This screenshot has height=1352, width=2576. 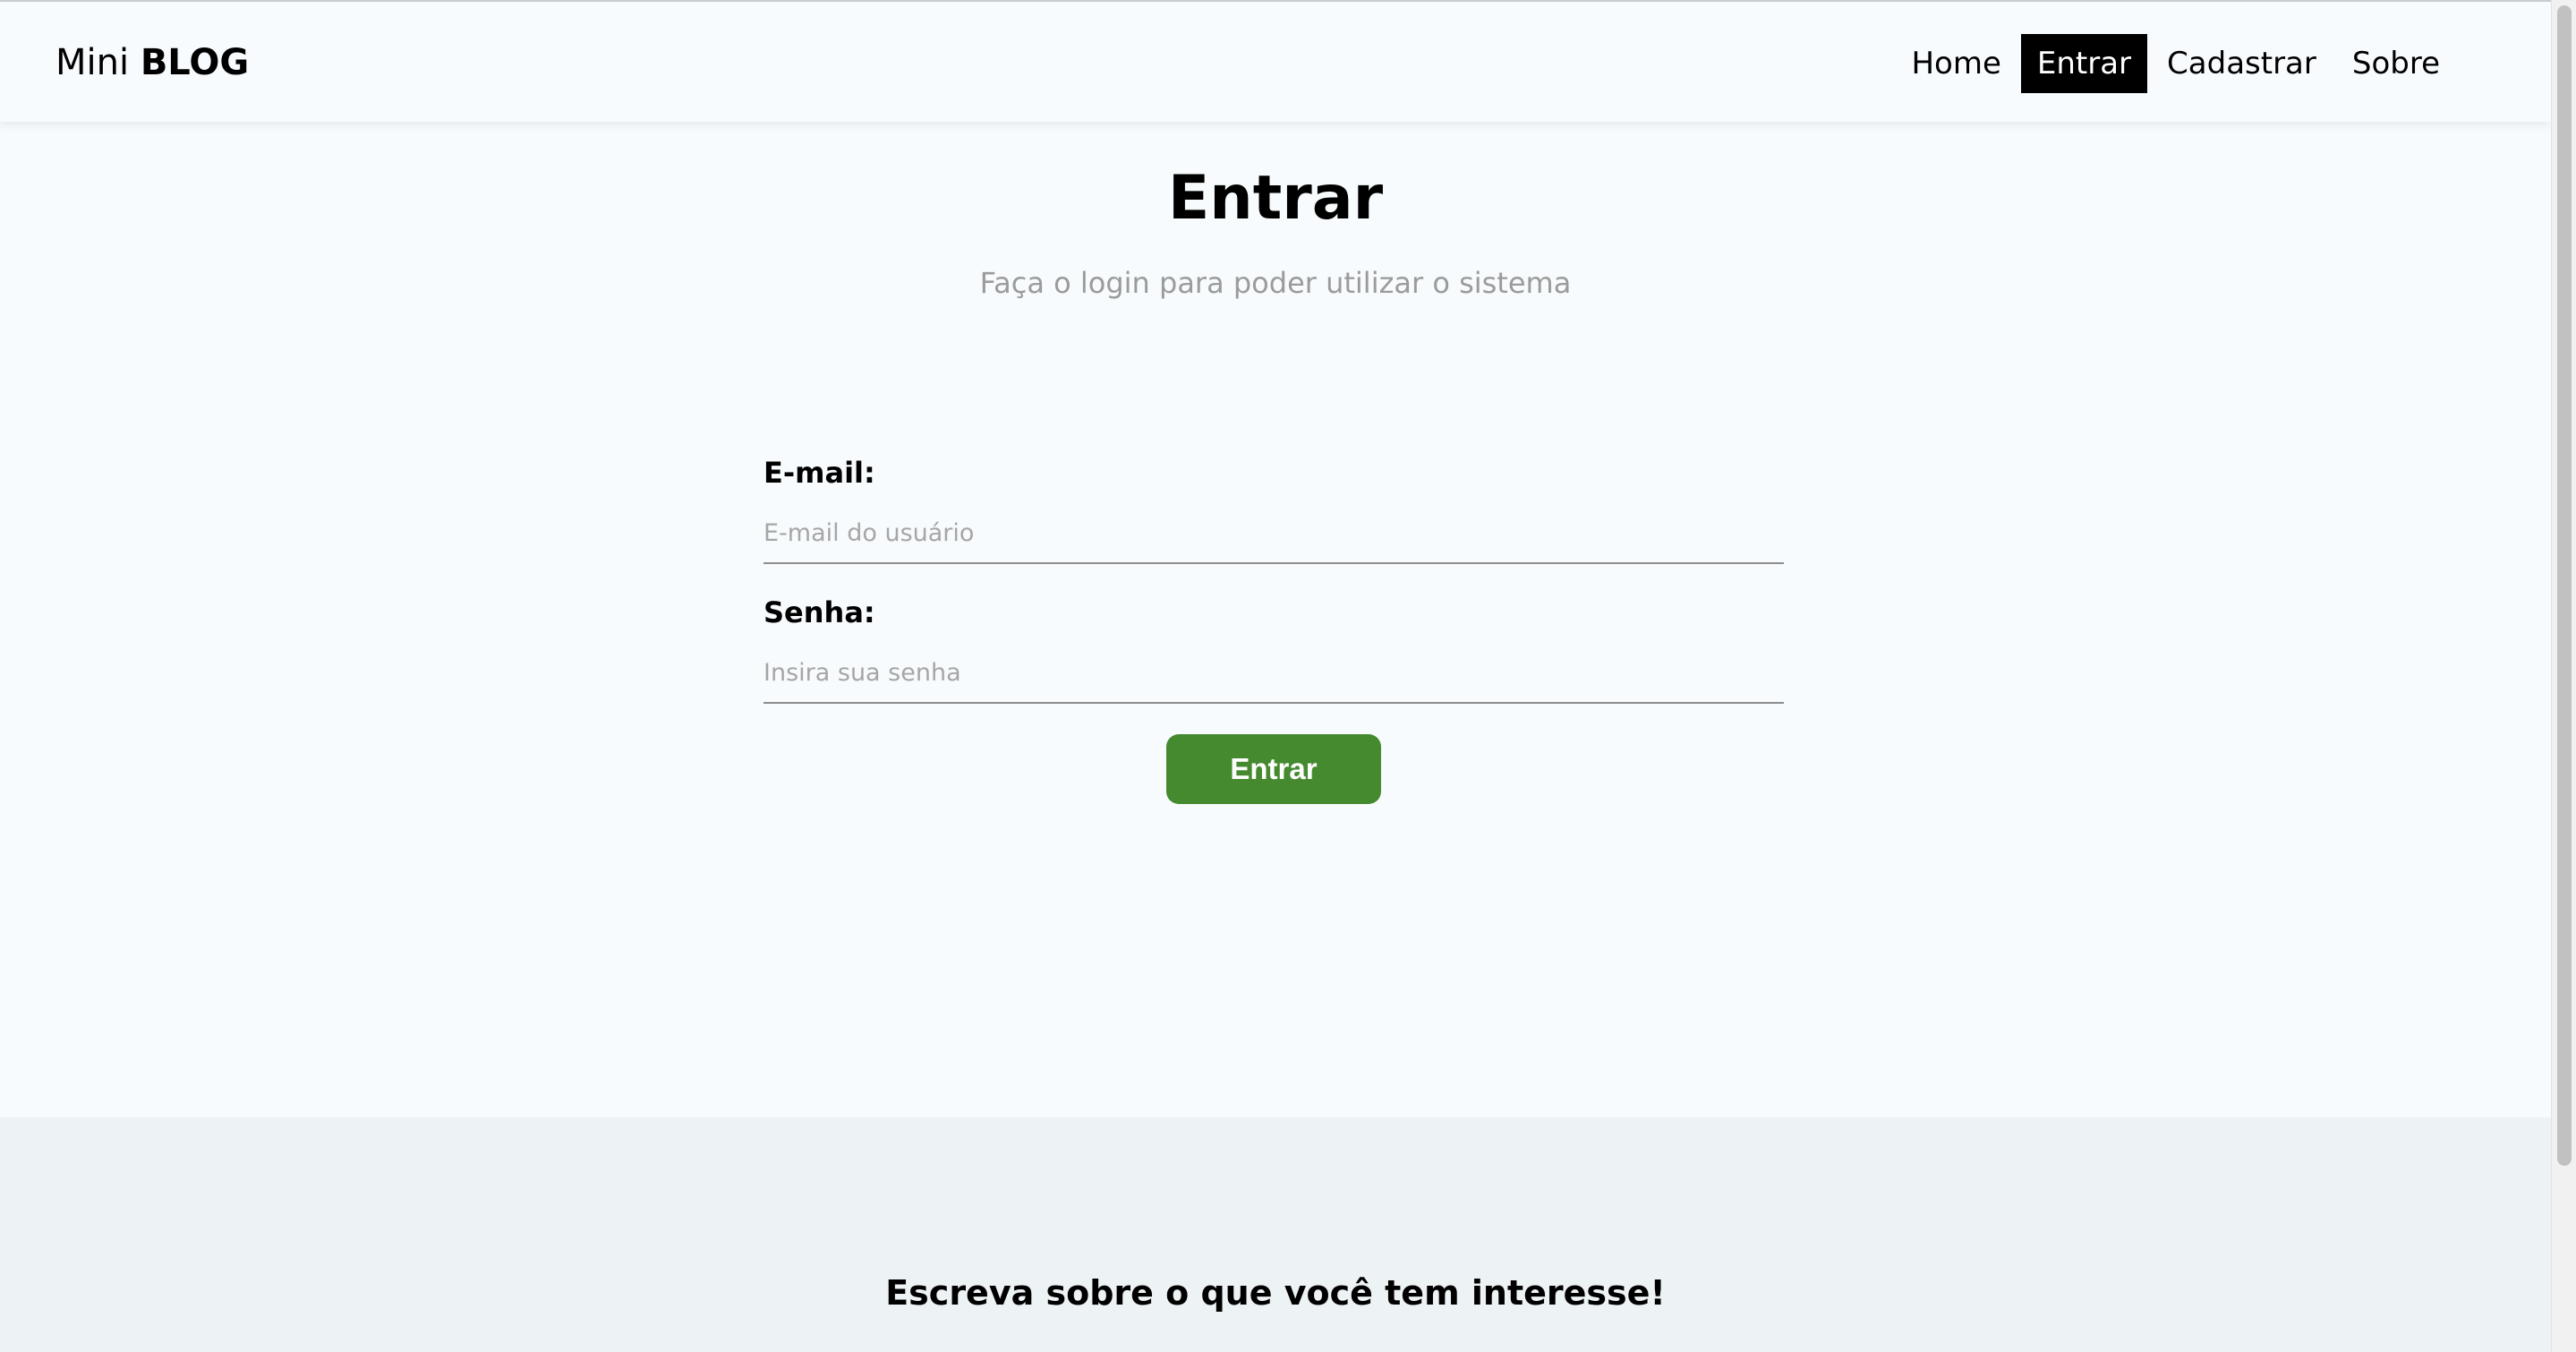 I want to click on page-title: Entrar, so click(x=1275, y=198).